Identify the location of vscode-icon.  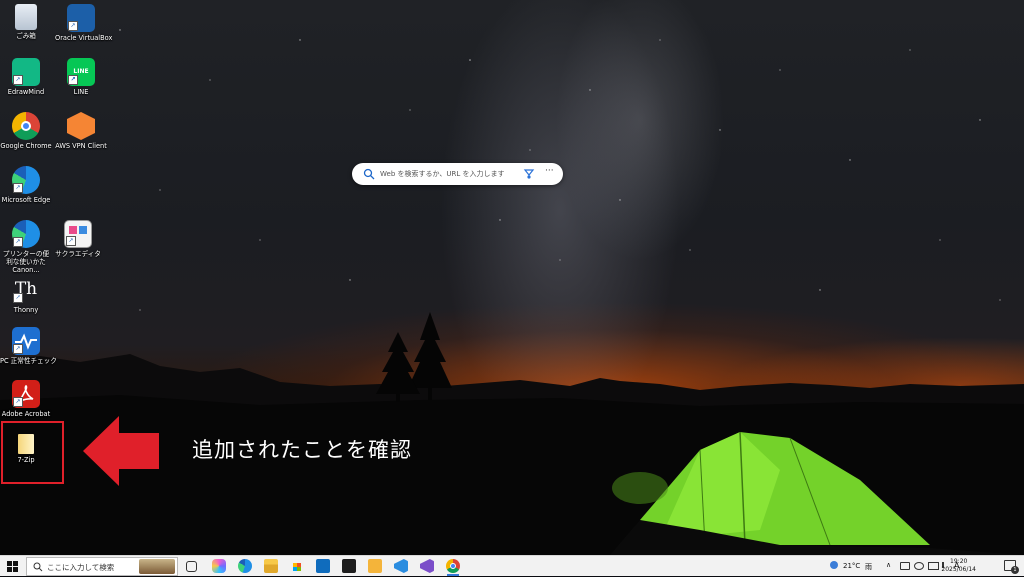
(401, 566).